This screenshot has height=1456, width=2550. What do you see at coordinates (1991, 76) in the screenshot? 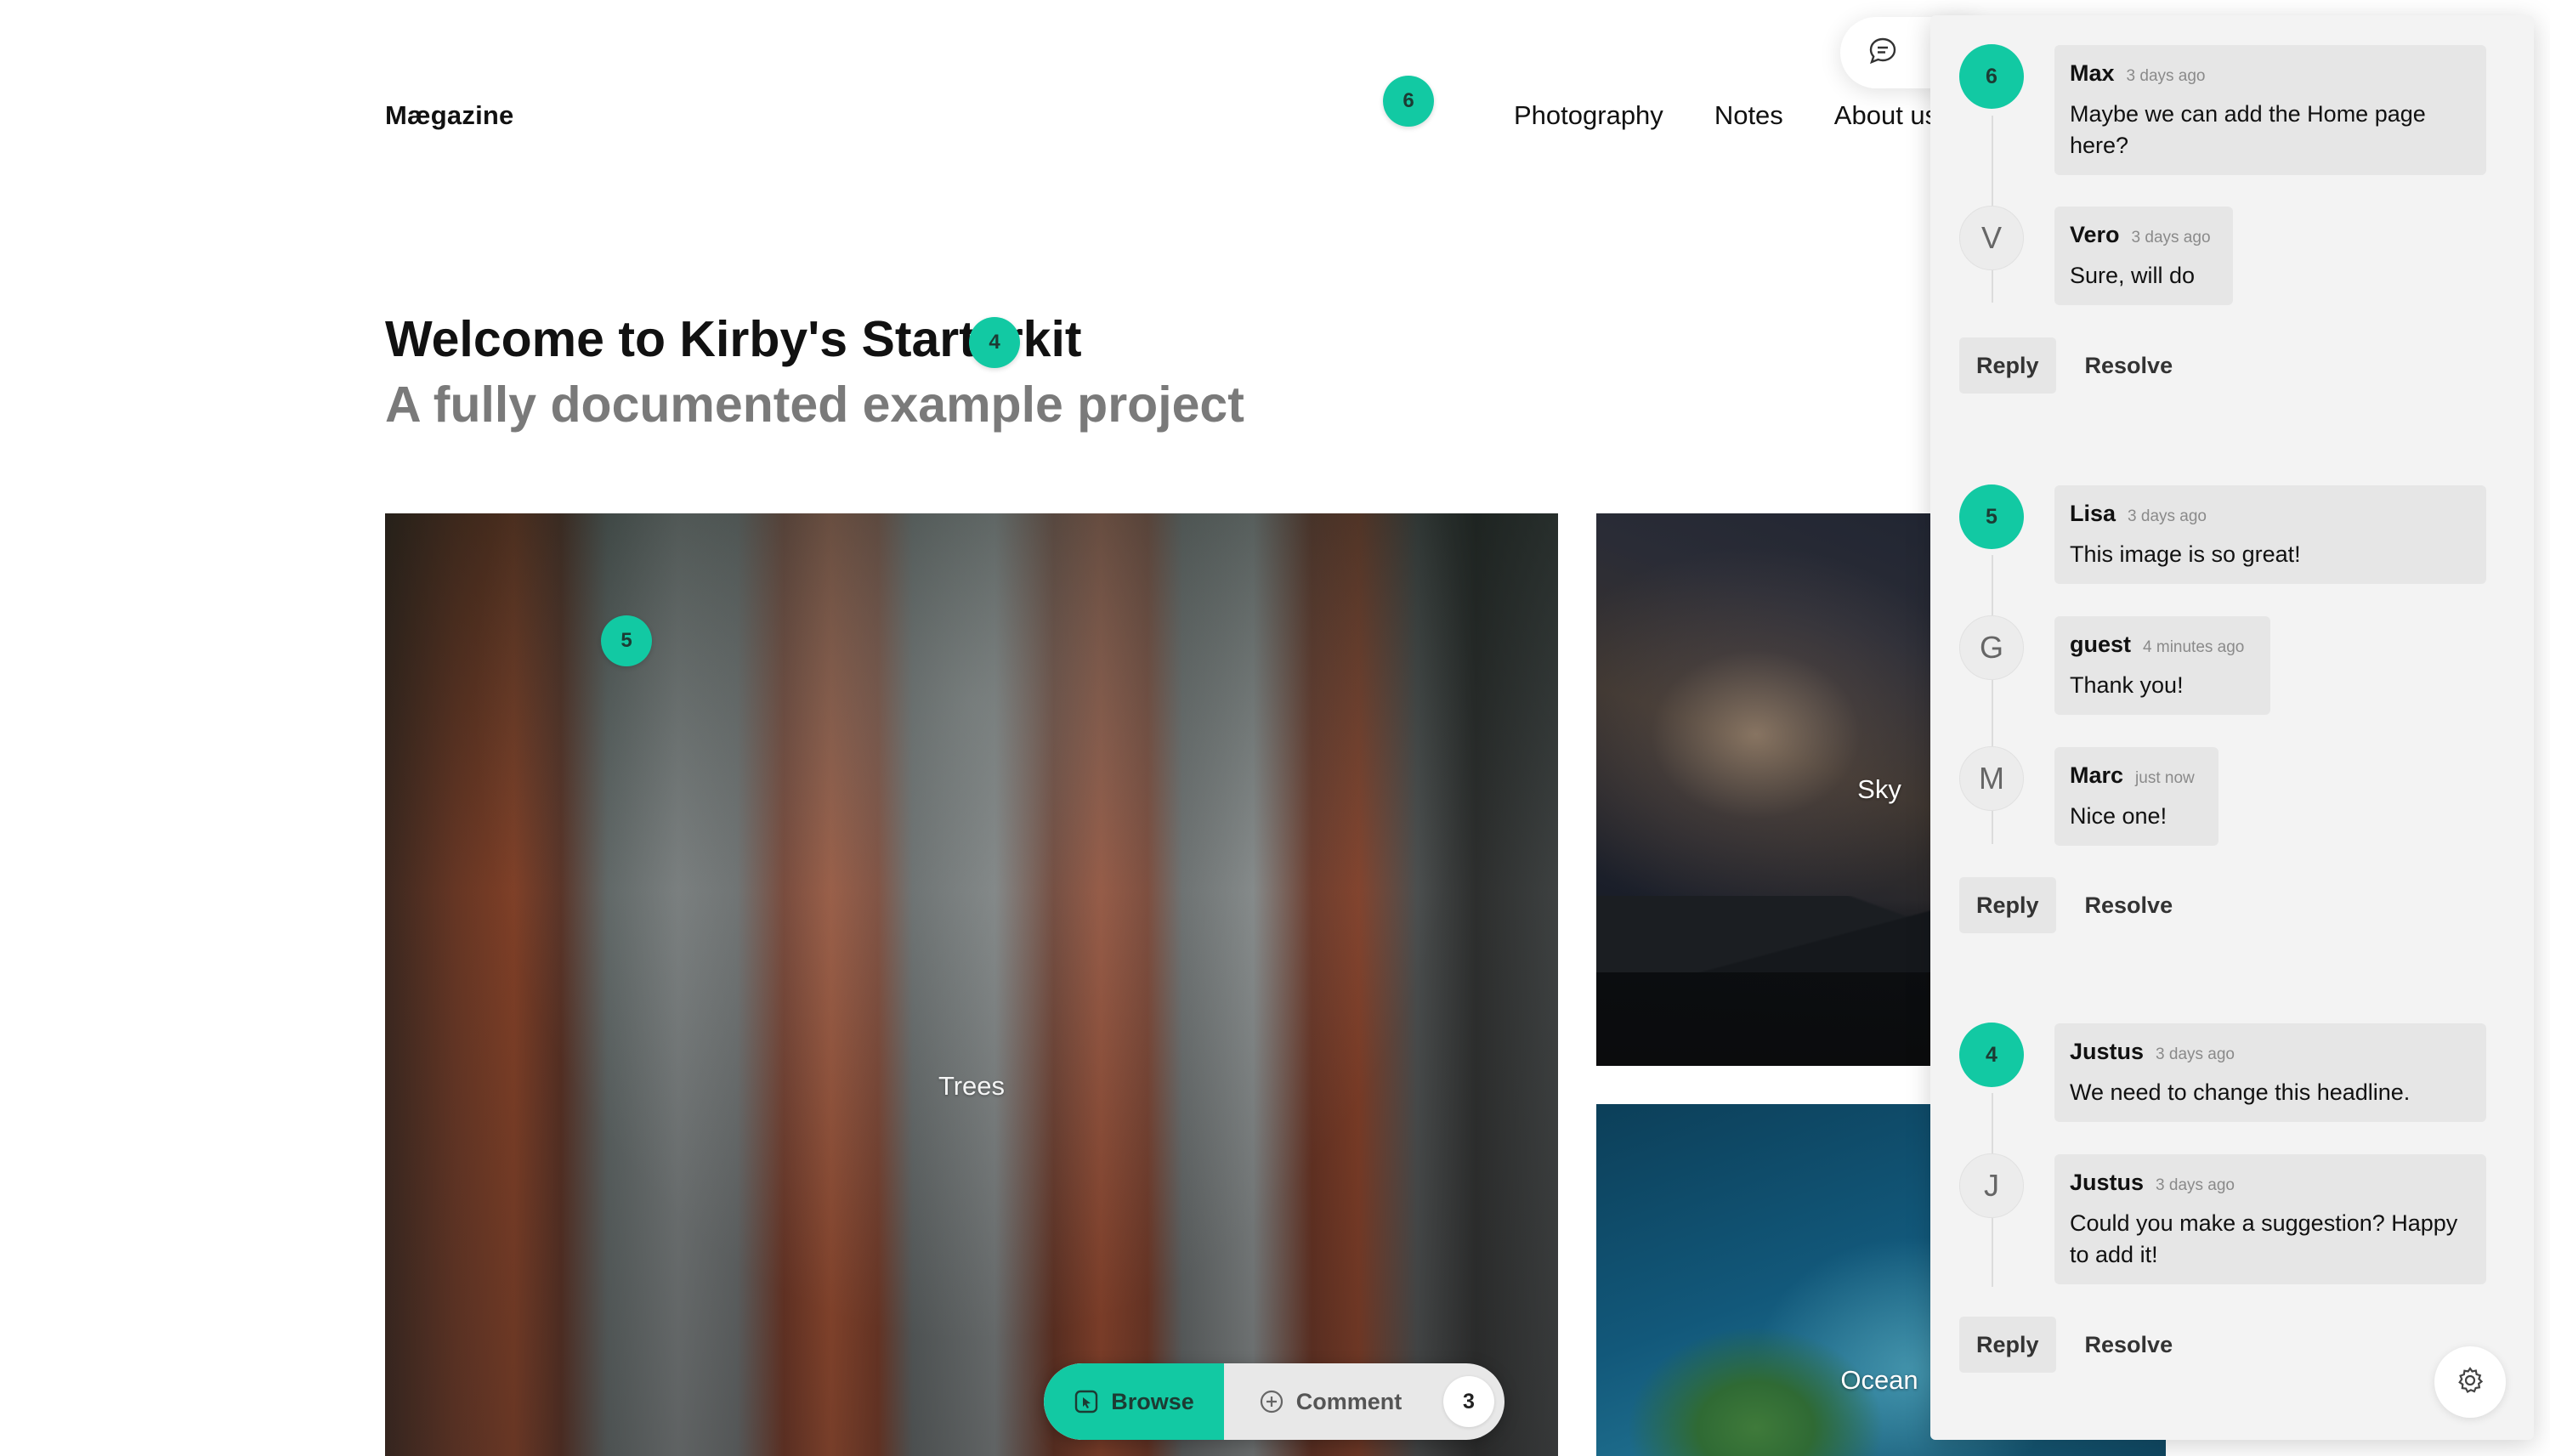
I see `avatar: 6` at bounding box center [1991, 76].